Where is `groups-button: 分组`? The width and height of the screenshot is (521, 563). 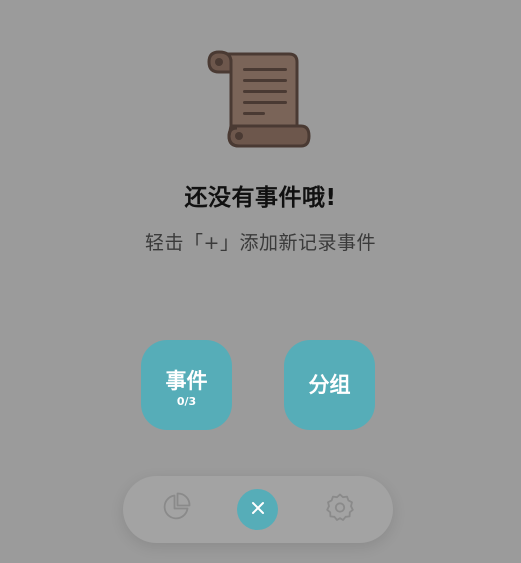 groups-button: 分组 is located at coordinates (329, 385).